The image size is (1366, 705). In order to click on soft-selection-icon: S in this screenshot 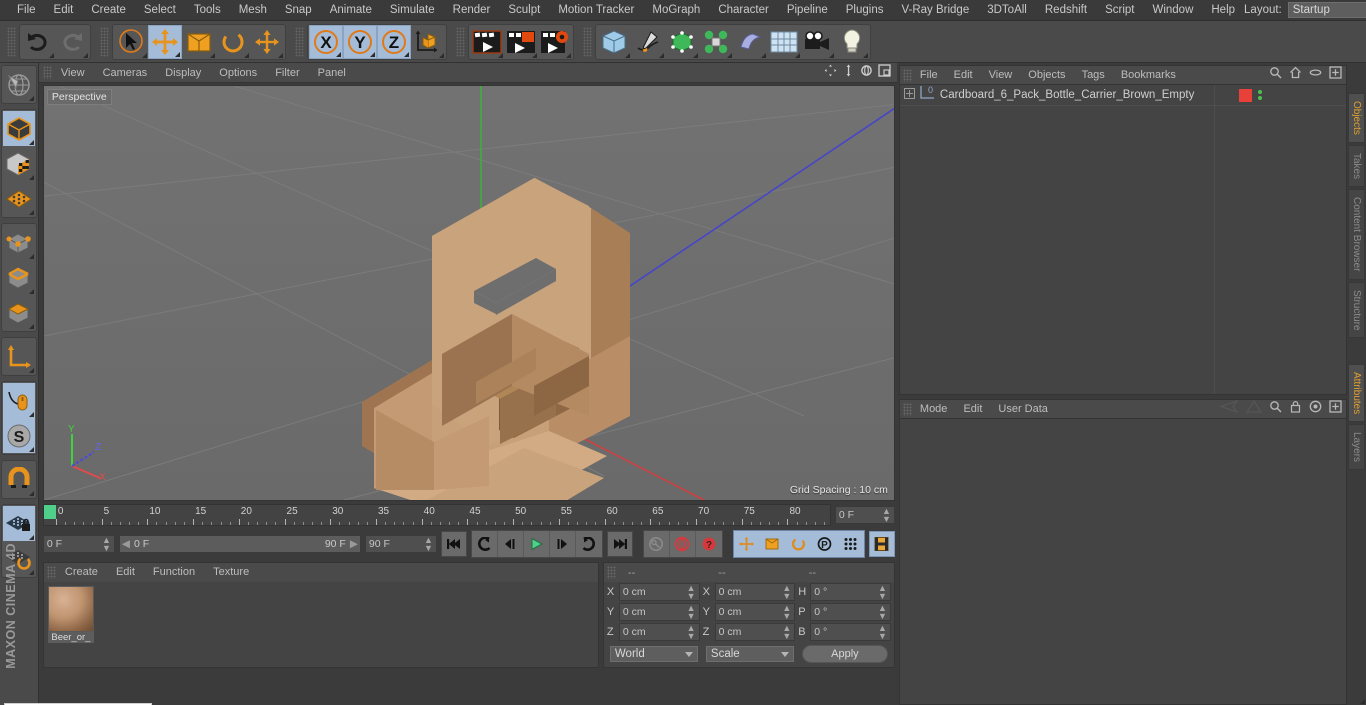, I will do `click(18, 435)`.